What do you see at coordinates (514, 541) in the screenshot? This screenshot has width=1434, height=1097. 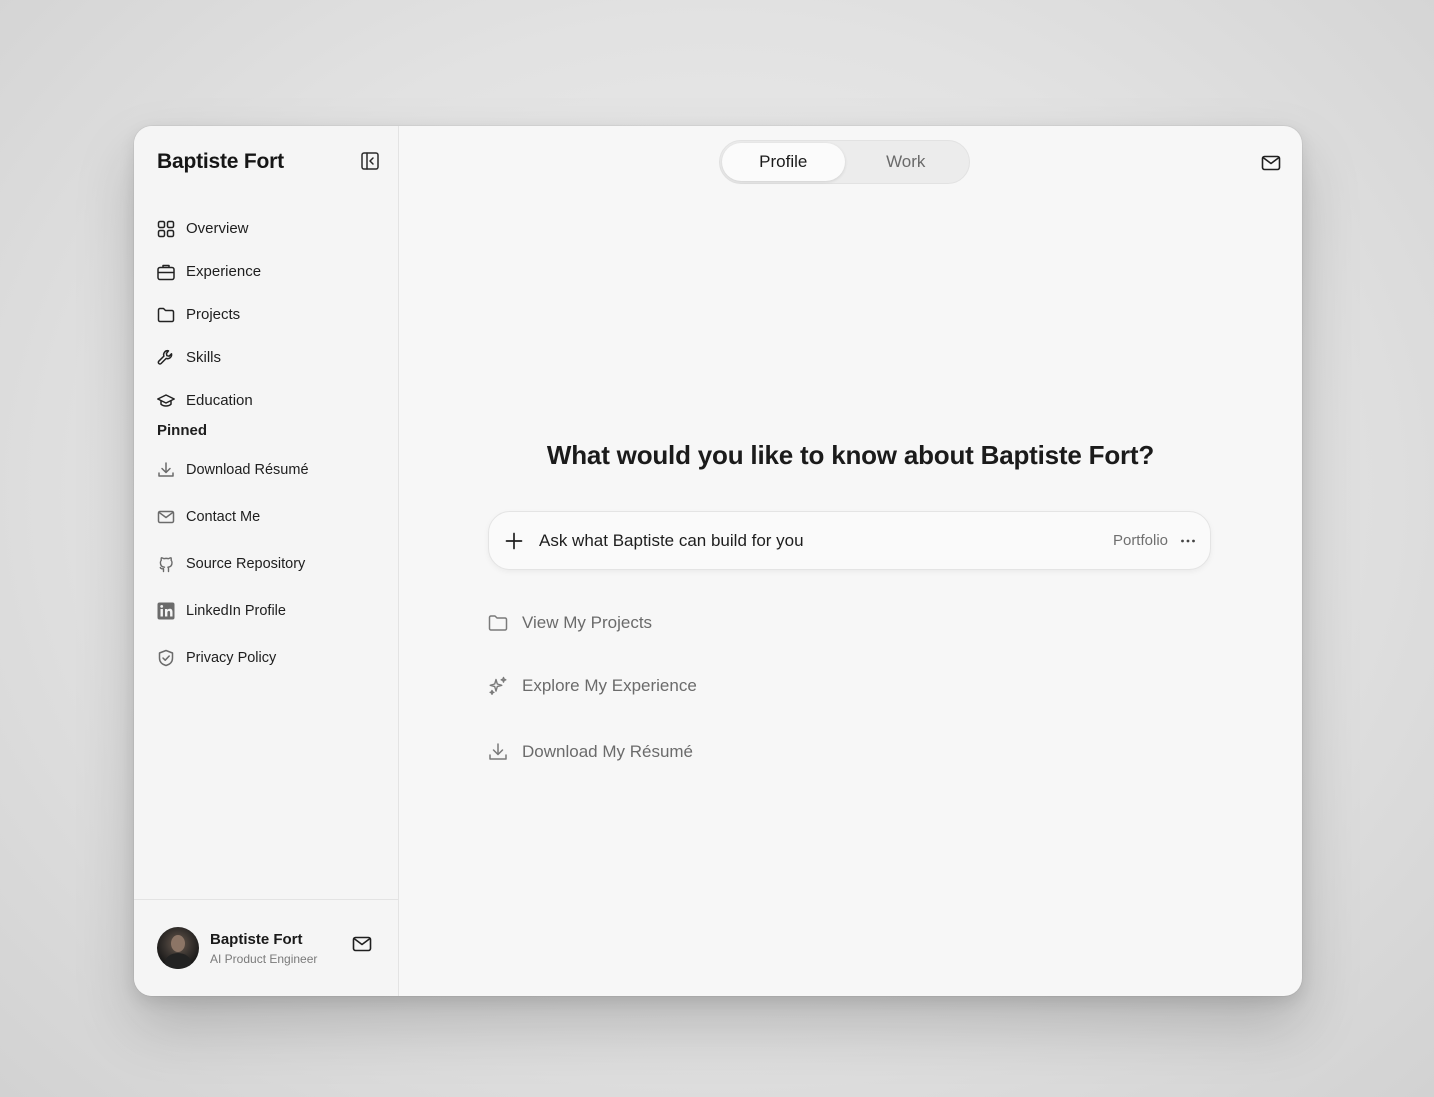 I see `plus-icon` at bounding box center [514, 541].